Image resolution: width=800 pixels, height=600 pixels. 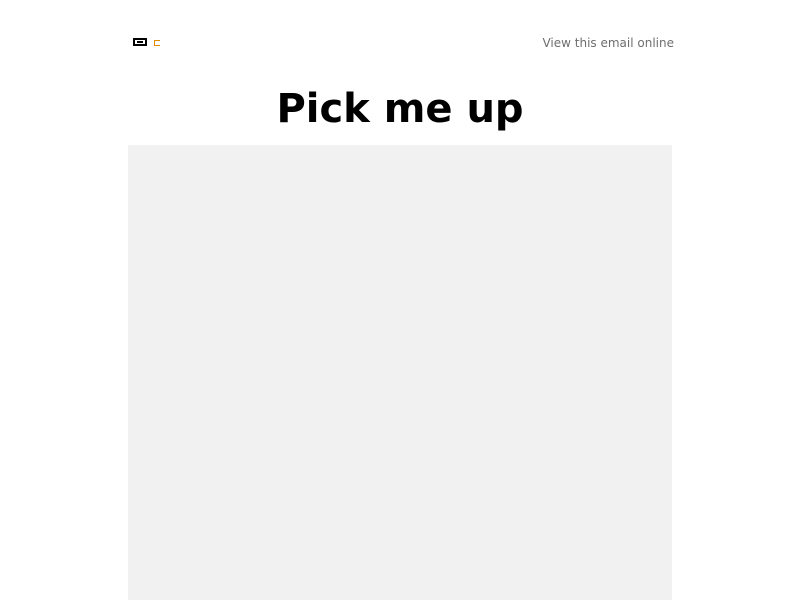 I want to click on broken-image-icon, so click(x=140, y=42).